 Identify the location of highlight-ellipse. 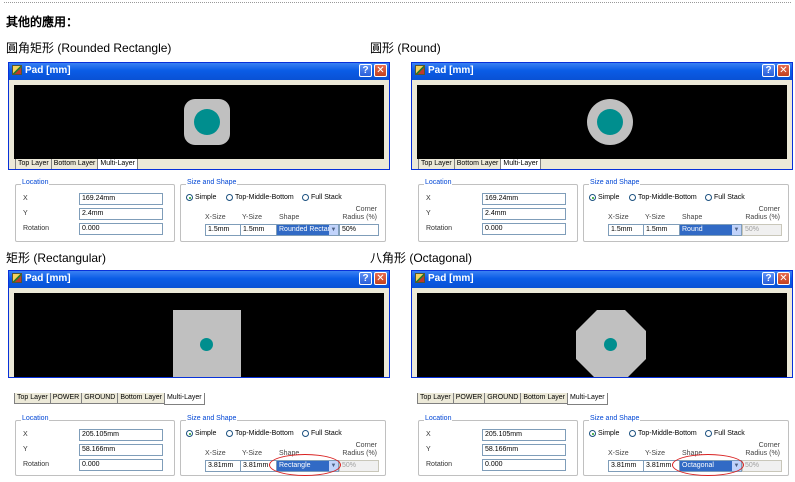
(305, 465).